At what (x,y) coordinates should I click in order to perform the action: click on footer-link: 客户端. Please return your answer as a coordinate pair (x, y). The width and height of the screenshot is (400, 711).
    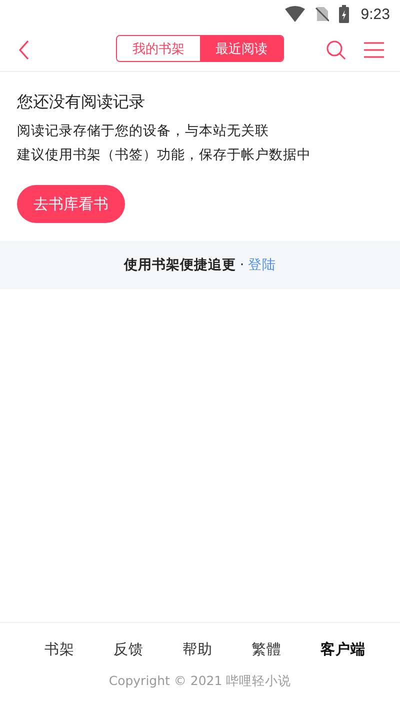
    Looking at the image, I should click on (343, 649).